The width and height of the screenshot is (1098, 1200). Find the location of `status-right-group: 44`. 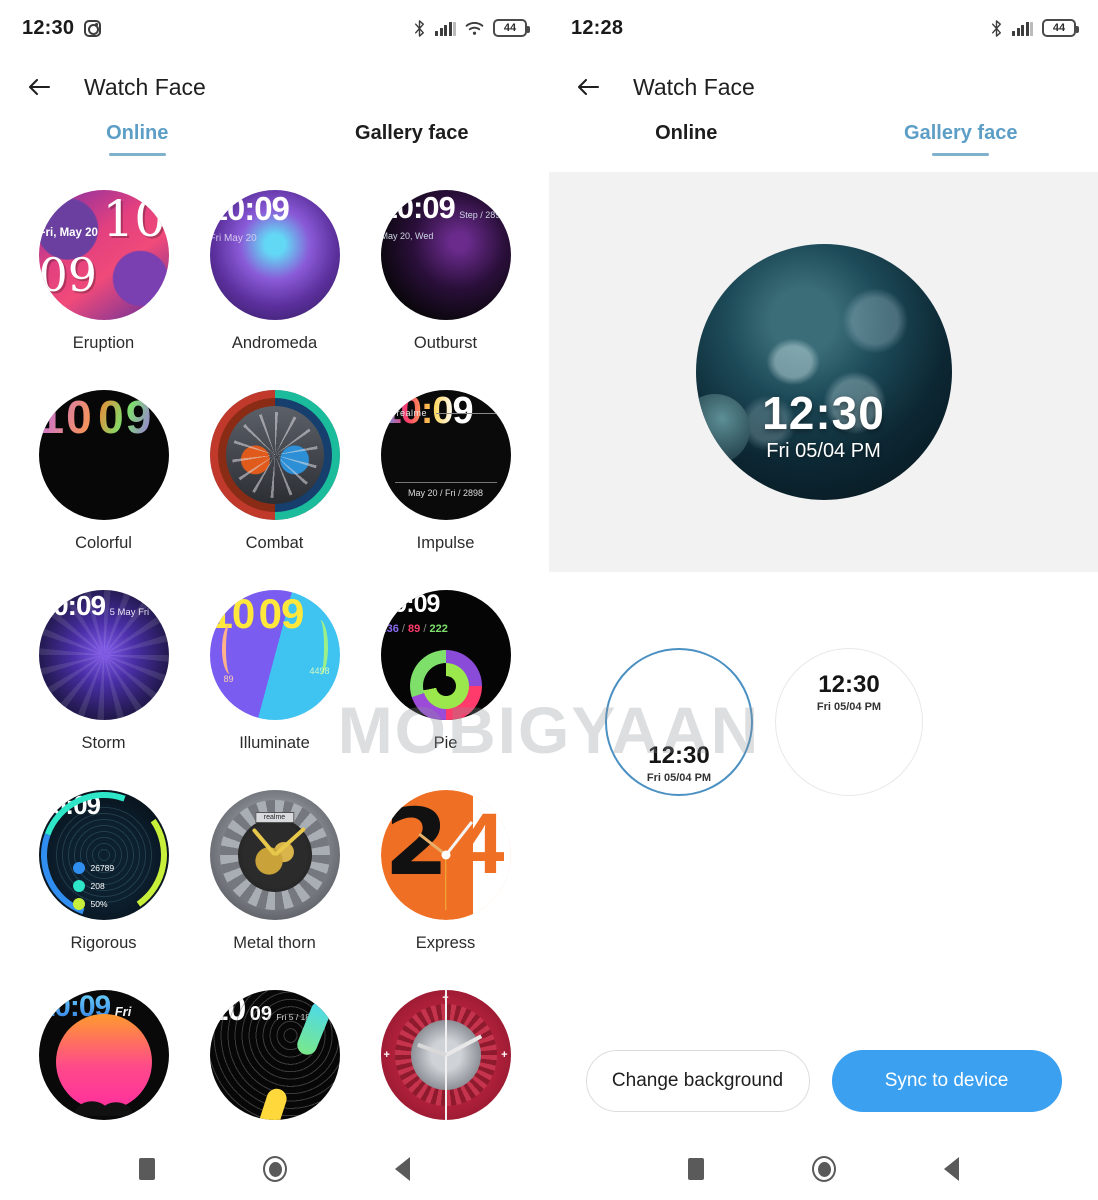

status-right-group: 44 is located at coordinates (471, 28).